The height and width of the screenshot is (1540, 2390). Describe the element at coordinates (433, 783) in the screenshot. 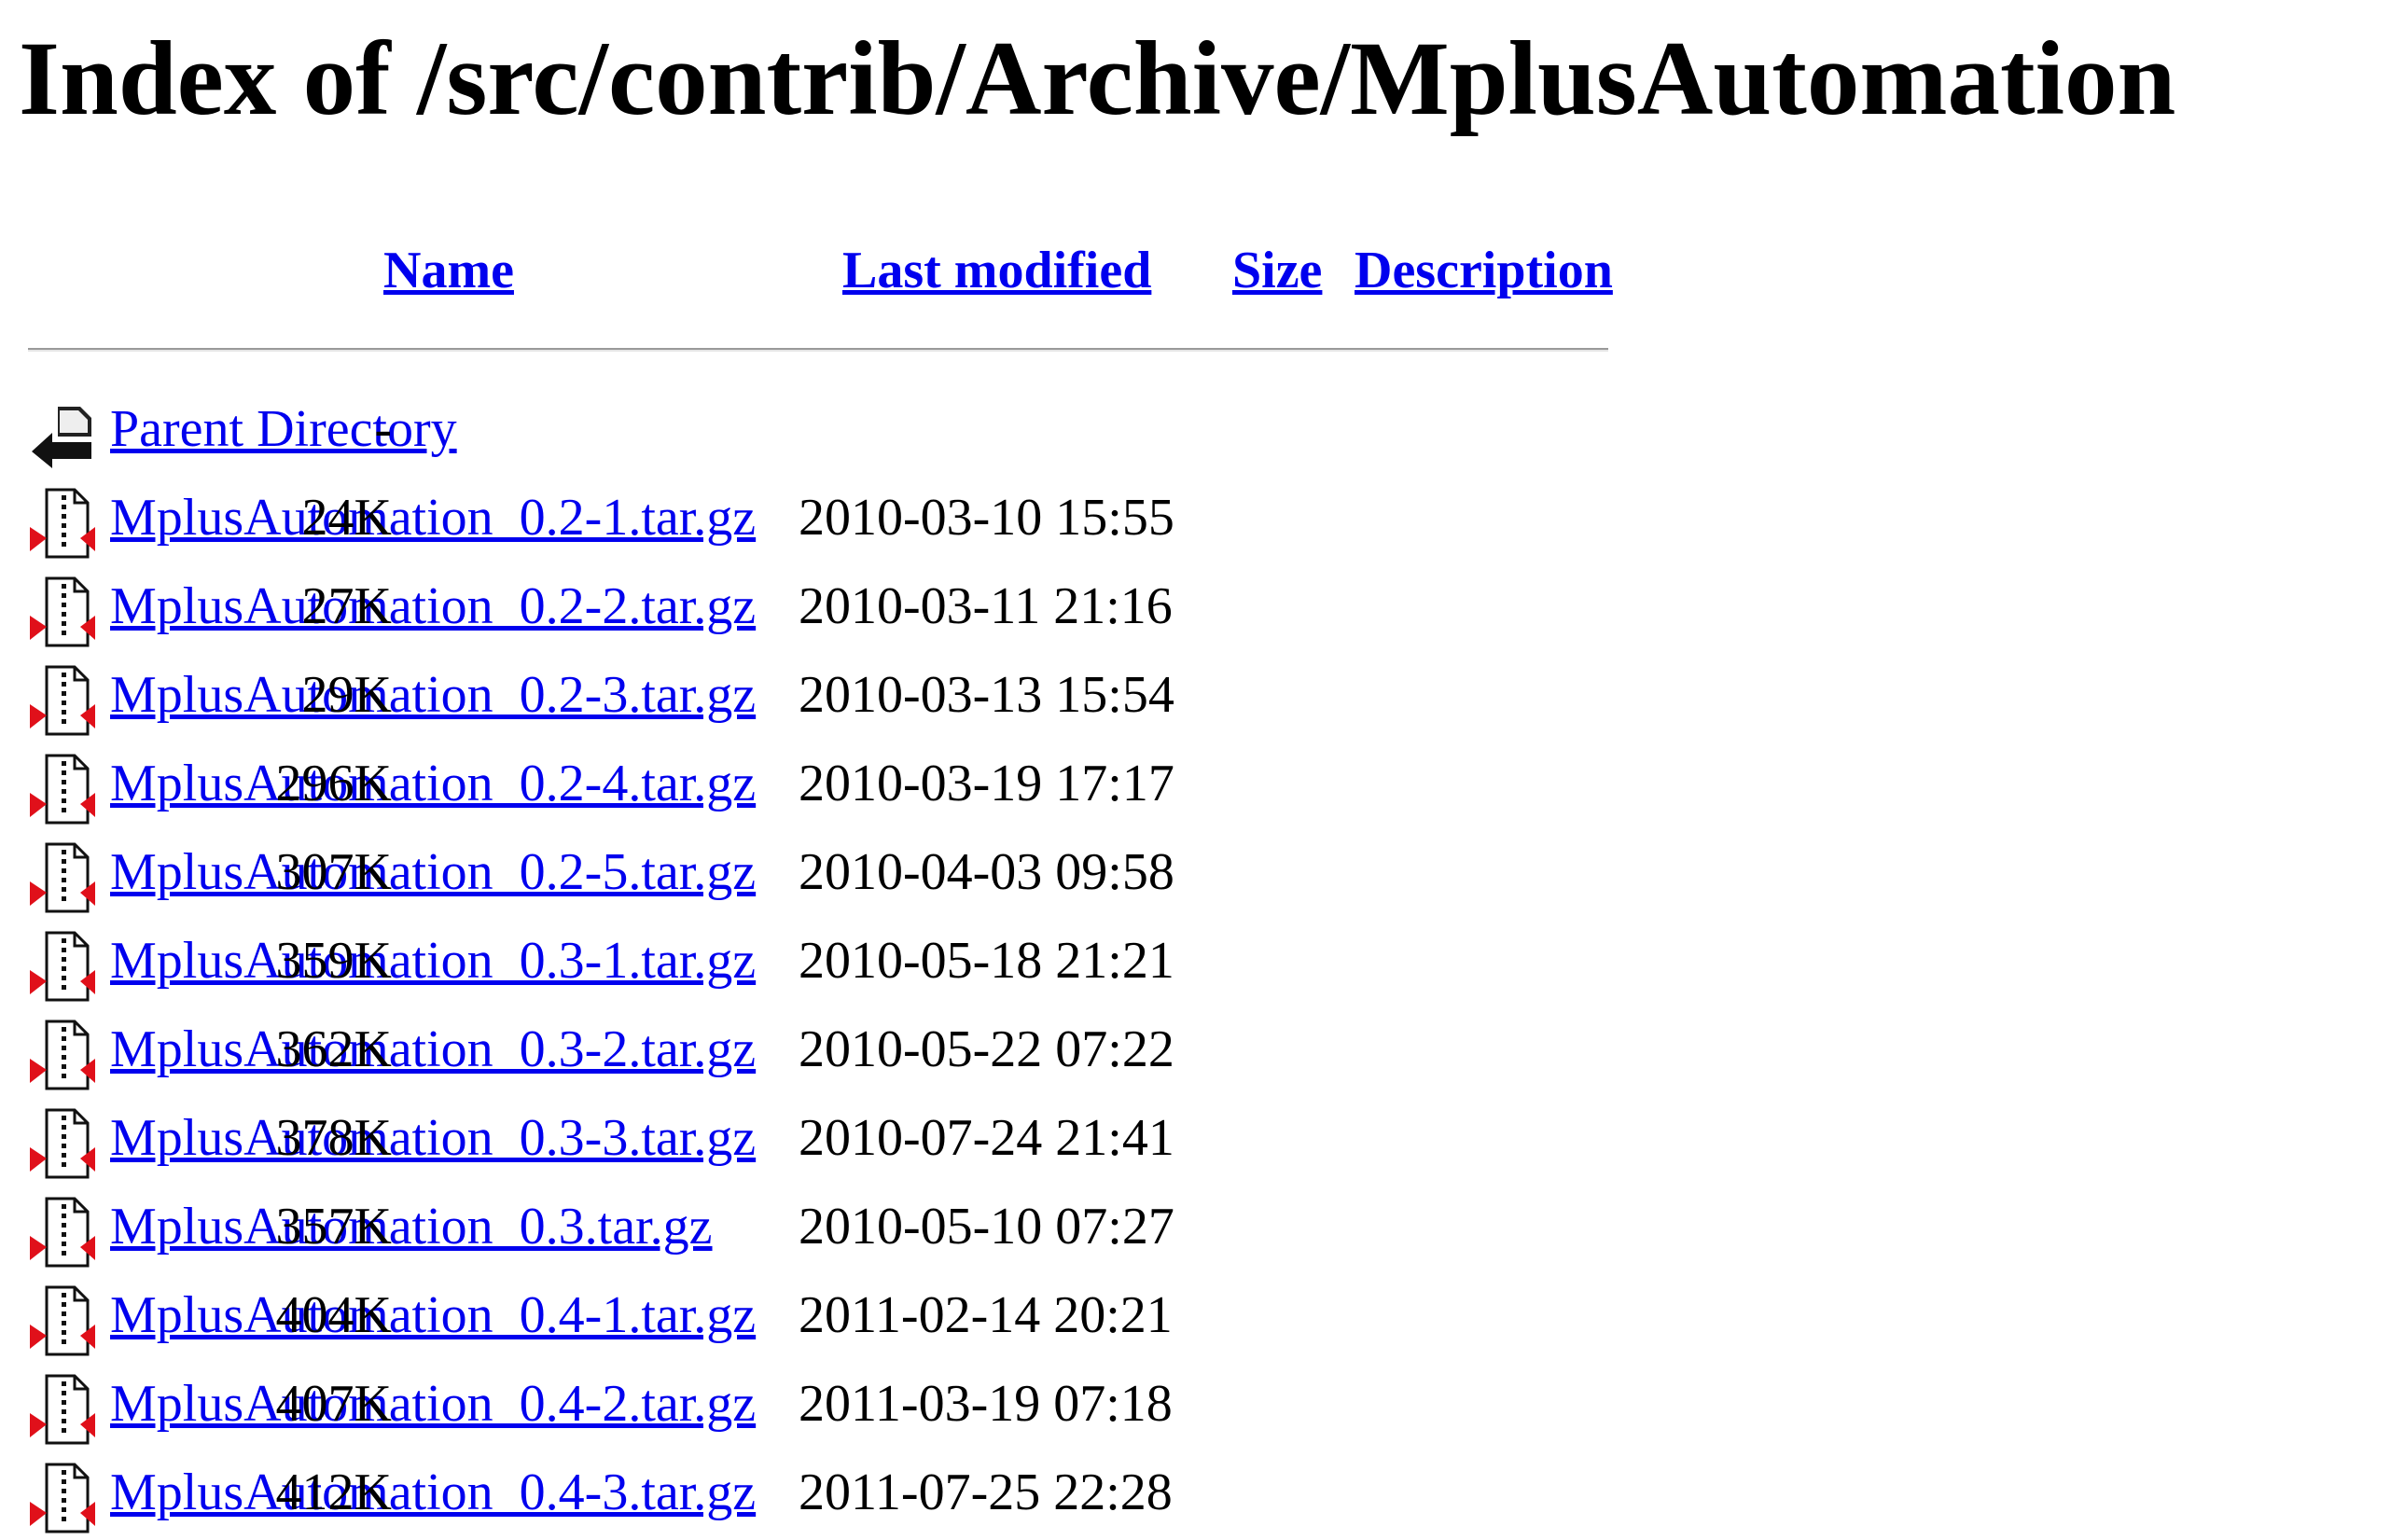

I see `file-link: MplusAutomation_0.2-4.tar.gz` at that location.